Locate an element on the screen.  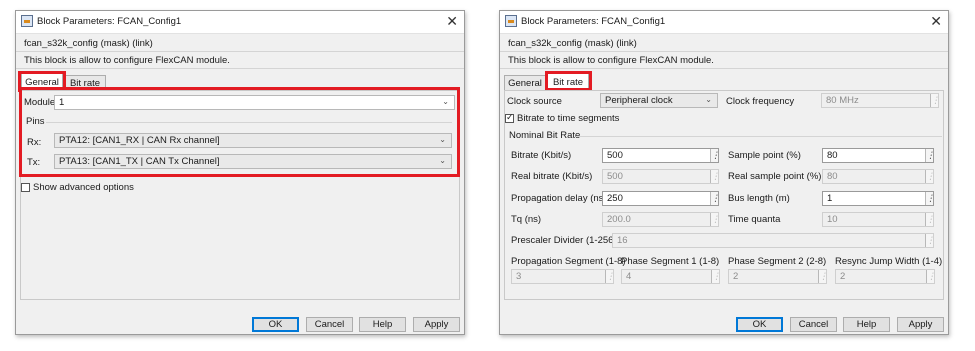
right-block-name: fcan_s32k_config (mask) (link) is located at coordinates (572, 43).